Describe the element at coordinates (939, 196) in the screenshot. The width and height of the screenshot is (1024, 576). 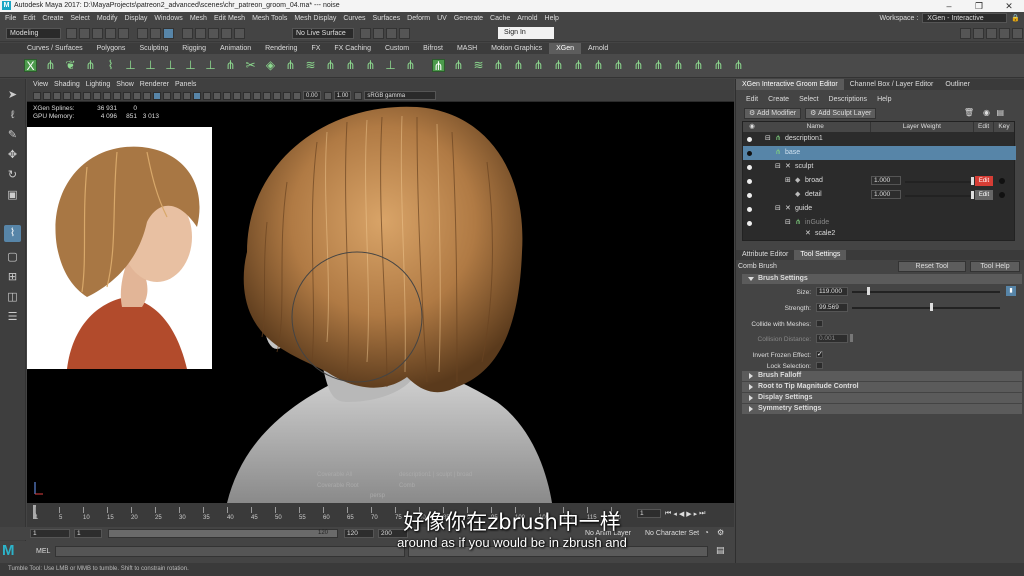
I see `detail-weight-slider` at that location.